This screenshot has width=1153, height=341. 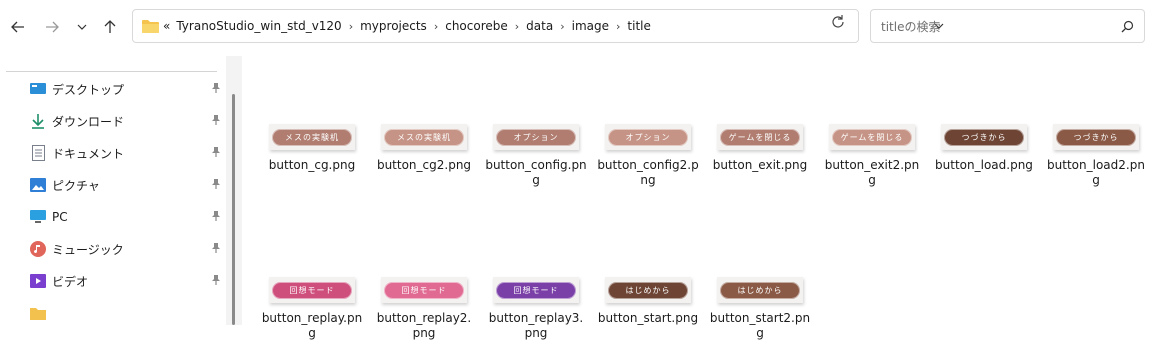 I want to click on breadcrumb-item: data, so click(x=539, y=26).